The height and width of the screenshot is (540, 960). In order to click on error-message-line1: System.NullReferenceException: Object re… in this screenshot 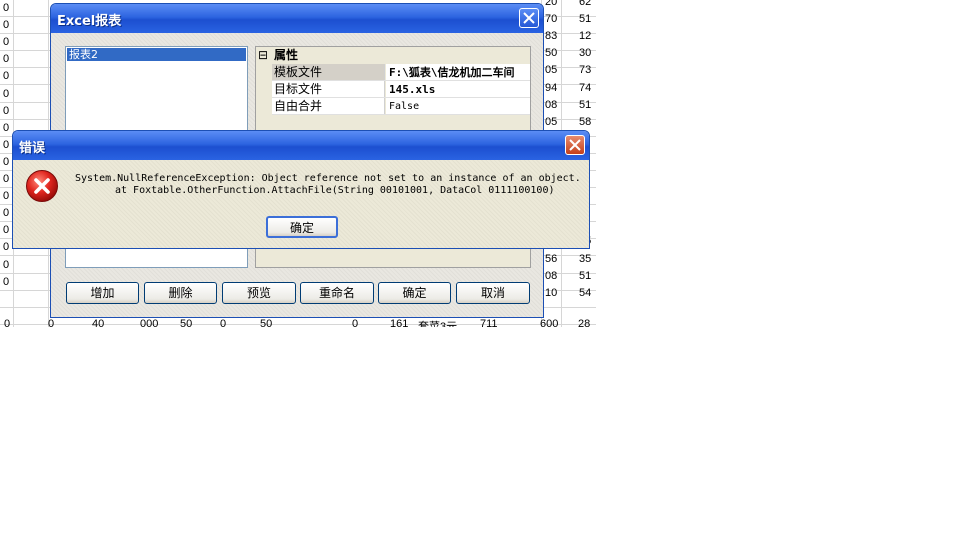, I will do `click(328, 178)`.